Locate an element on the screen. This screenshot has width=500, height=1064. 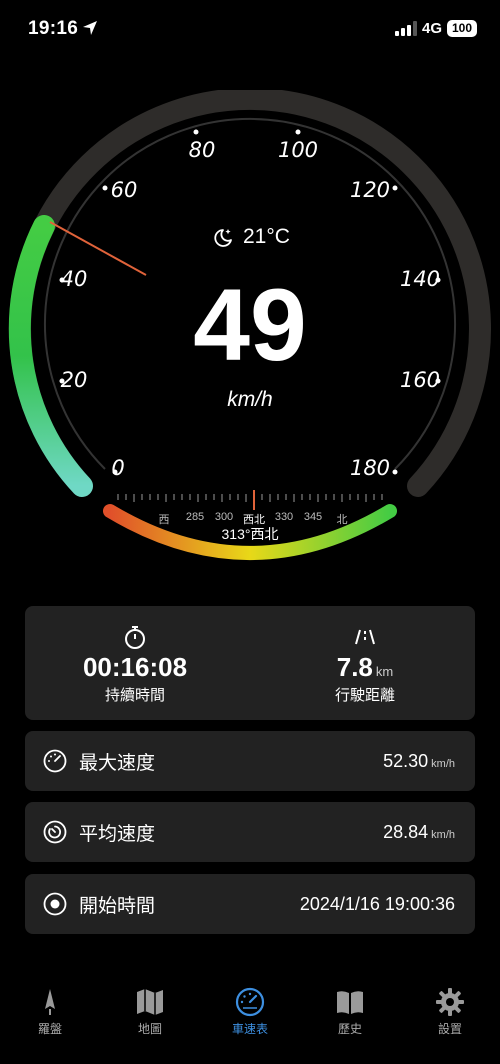
record-icon is located at coordinates (55, 904).